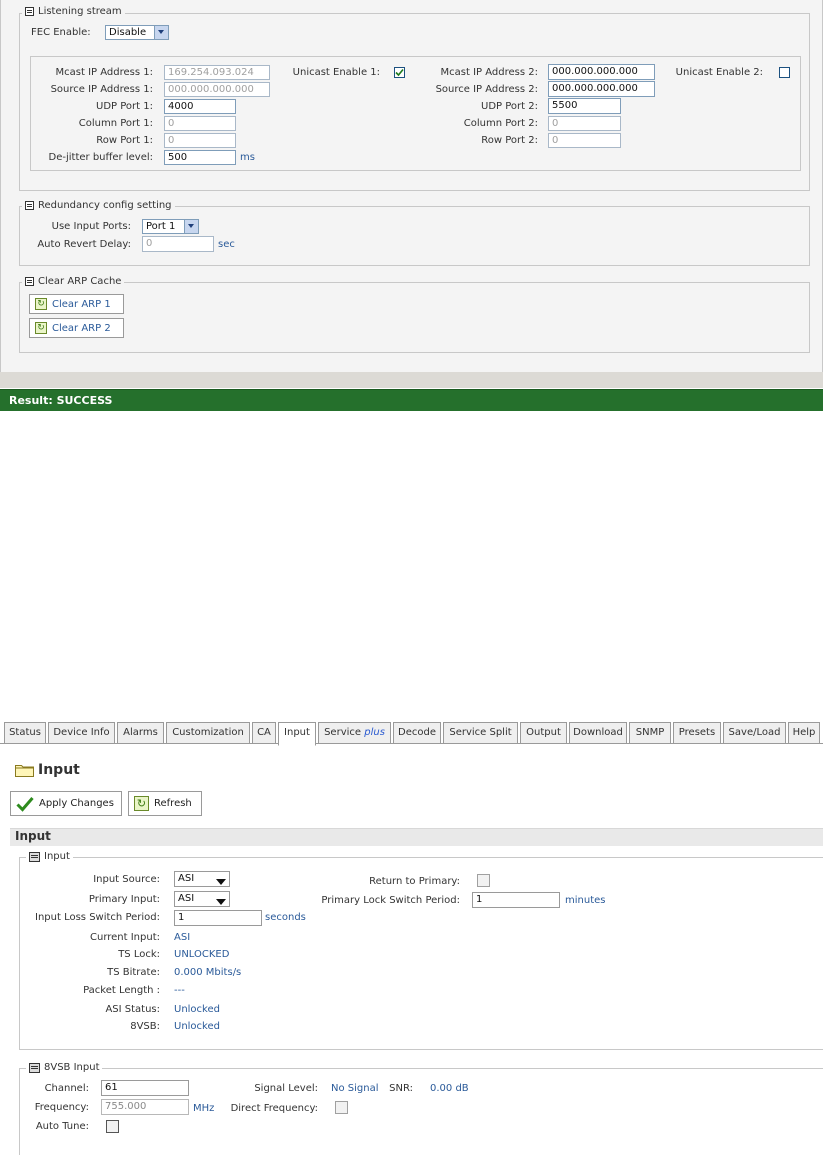 The image size is (823, 1155). What do you see at coordinates (200, 157) in the screenshot?
I see `dejitter-input: 500` at bounding box center [200, 157].